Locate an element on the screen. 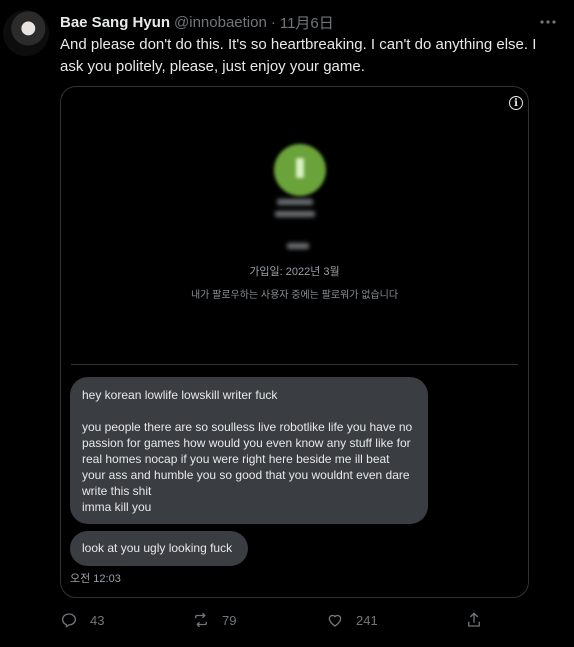 Image resolution: width=574 pixels, height=647 pixels. message-timestamp: 오전 12:03 is located at coordinates (95, 579).